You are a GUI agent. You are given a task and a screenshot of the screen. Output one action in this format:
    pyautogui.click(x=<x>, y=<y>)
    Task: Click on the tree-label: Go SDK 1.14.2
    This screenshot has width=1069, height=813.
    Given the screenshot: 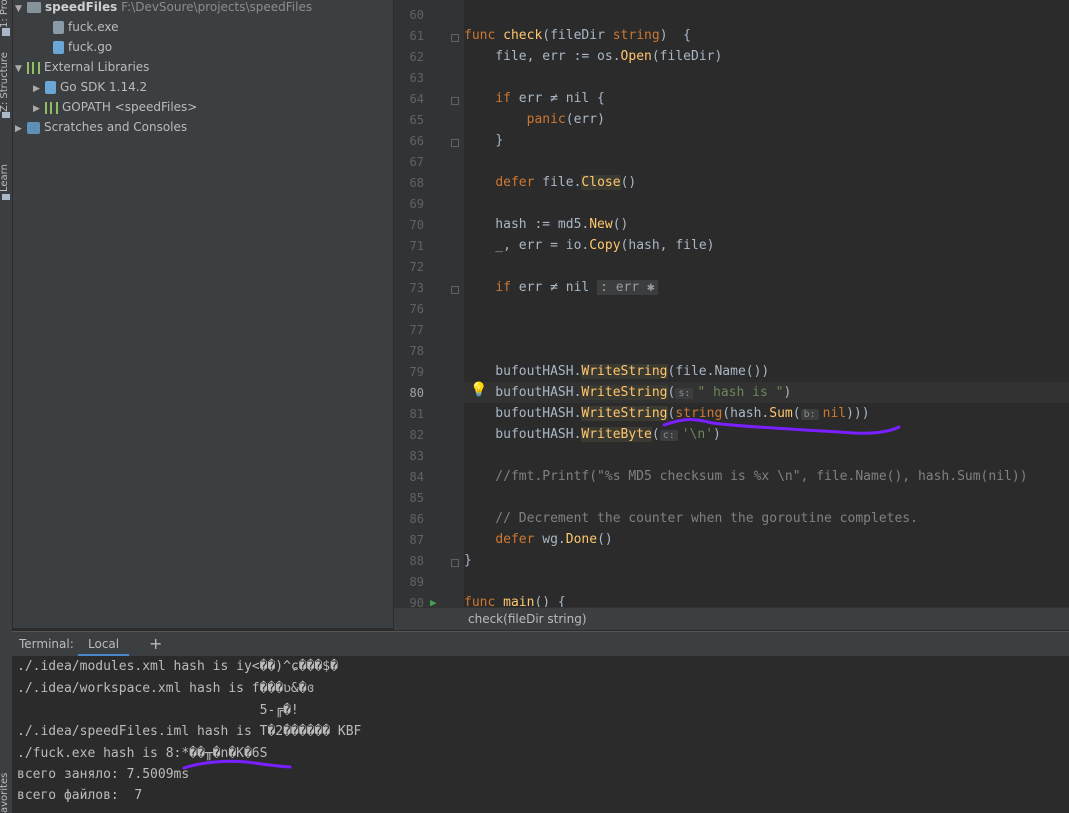 What is the action you would take?
    pyautogui.click(x=104, y=87)
    